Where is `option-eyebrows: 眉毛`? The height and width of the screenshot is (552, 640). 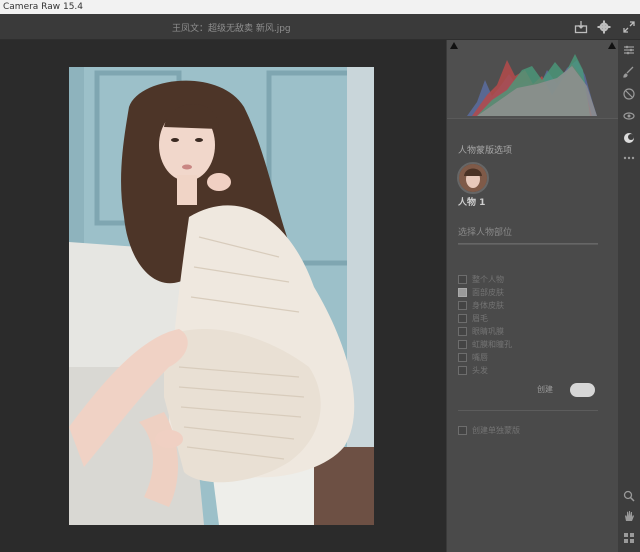
option-eyebrows: 眉毛 is located at coordinates (533, 315).